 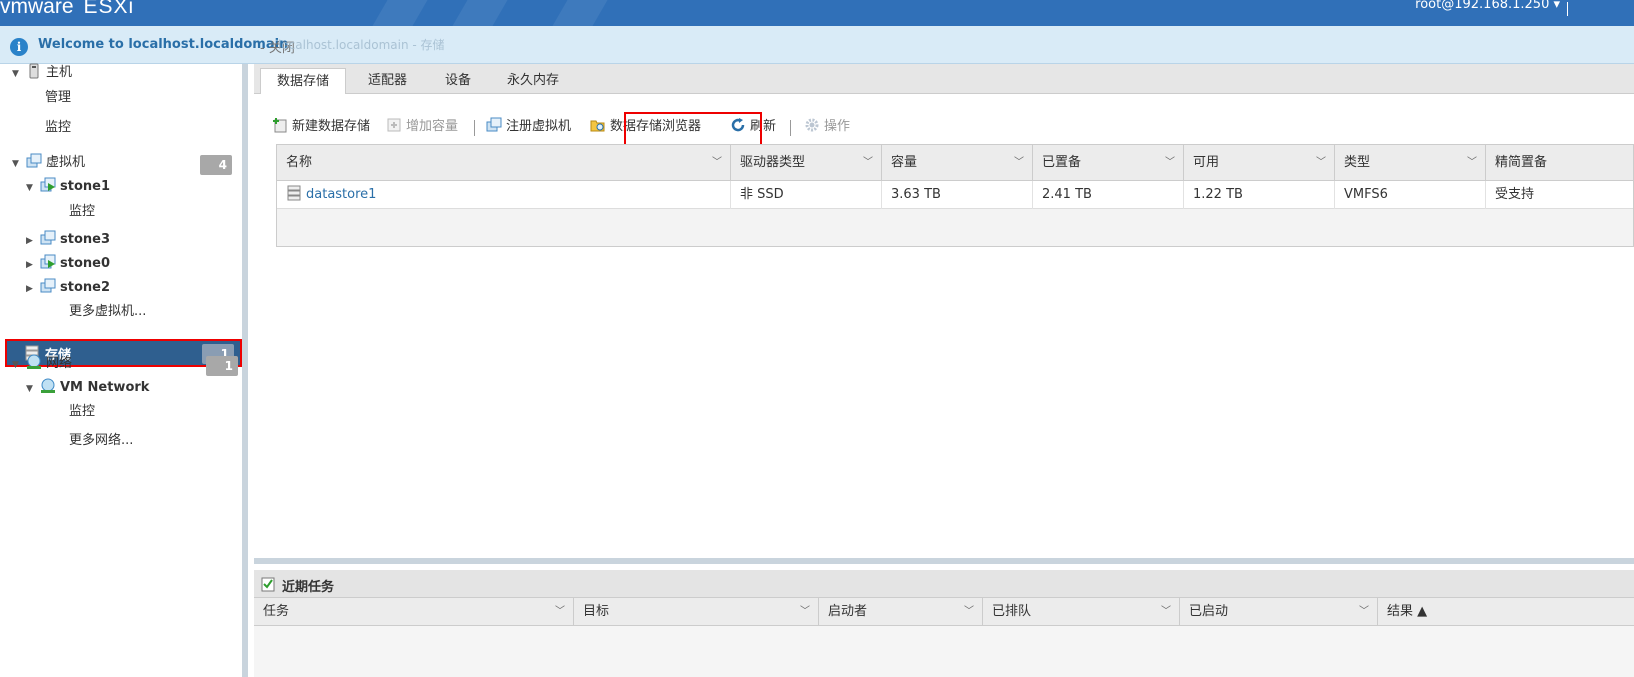 I want to click on tab-persistent-memory: 永久内存, so click(x=533, y=81).